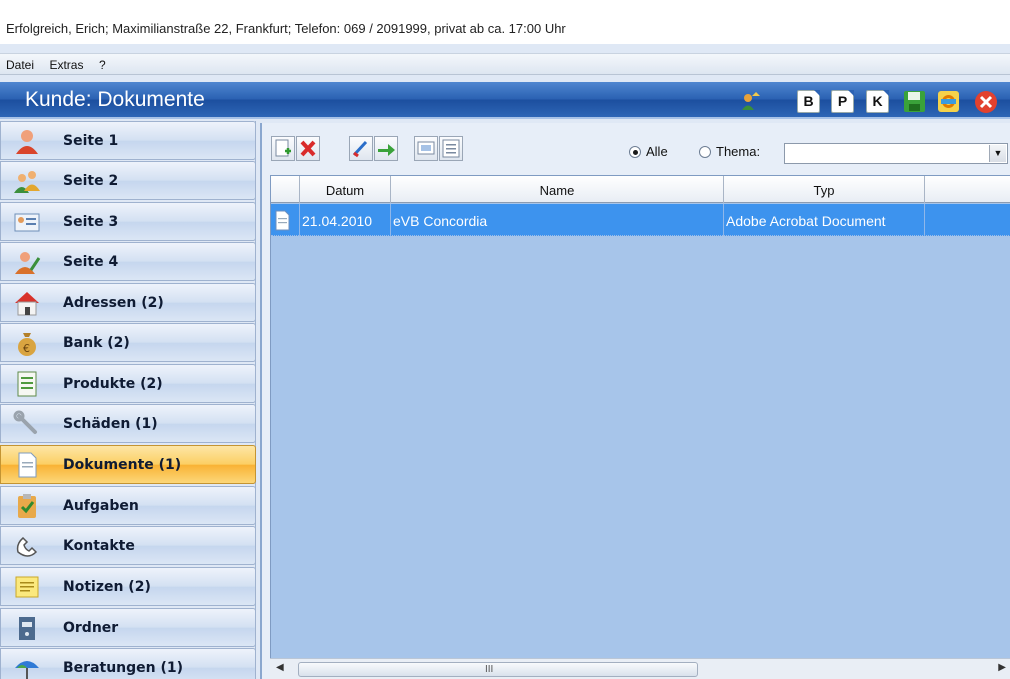 This screenshot has height=679, width=1010. Describe the element at coordinates (113, 384) in the screenshot. I see `sidebar-item-label: Produkte (2)` at that location.